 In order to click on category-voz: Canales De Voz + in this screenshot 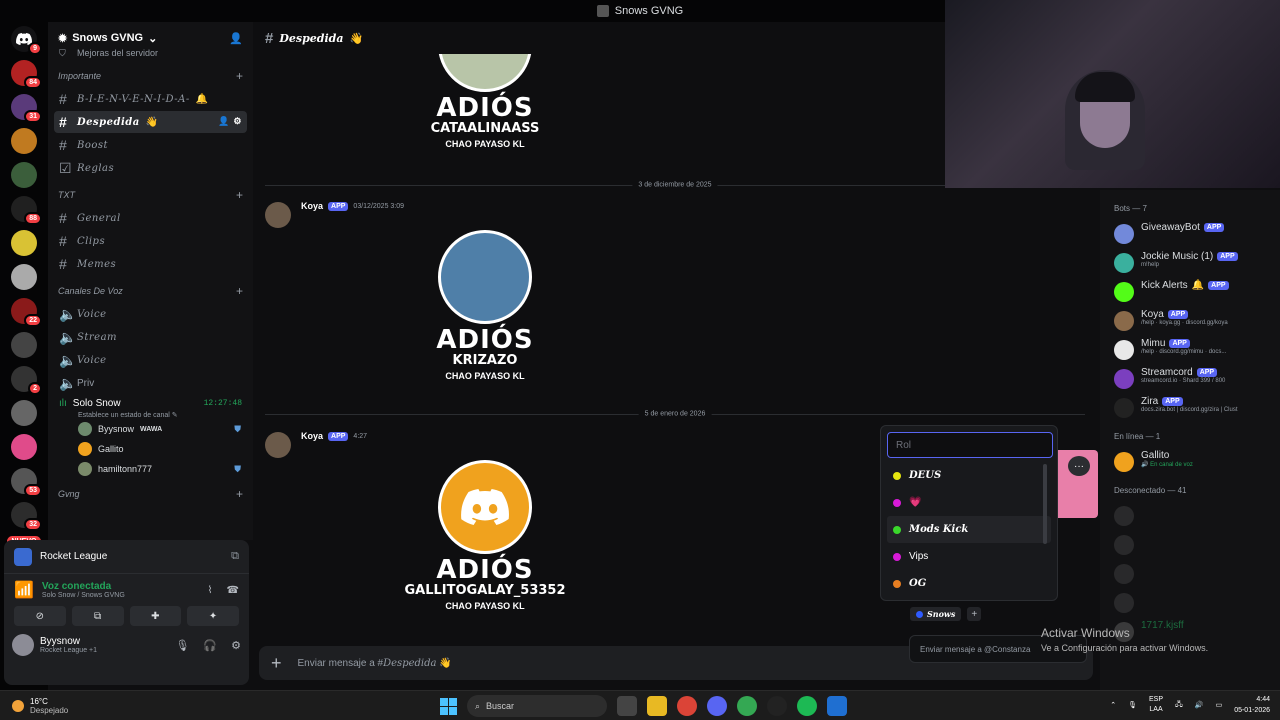, I will do `click(150, 289)`.